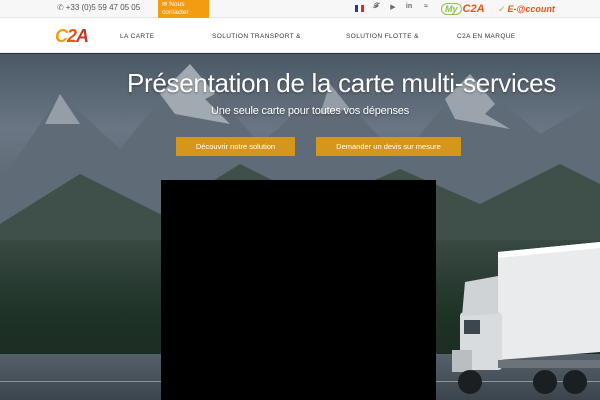 This screenshot has height=400, width=600. Describe the element at coordinates (235, 146) in the screenshot. I see `discover-solution-button: Découvrir notre solution` at that location.